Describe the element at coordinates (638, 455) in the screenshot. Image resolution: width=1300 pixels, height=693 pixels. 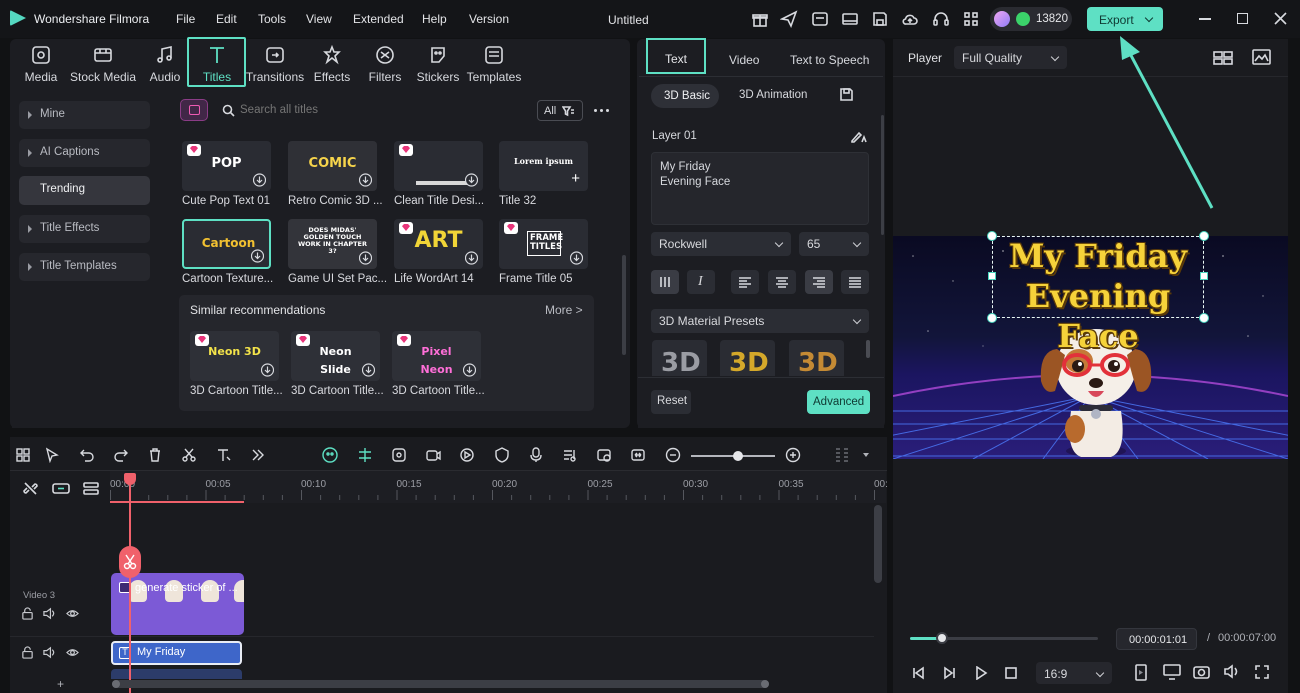
I see `fit-width-icon` at that location.